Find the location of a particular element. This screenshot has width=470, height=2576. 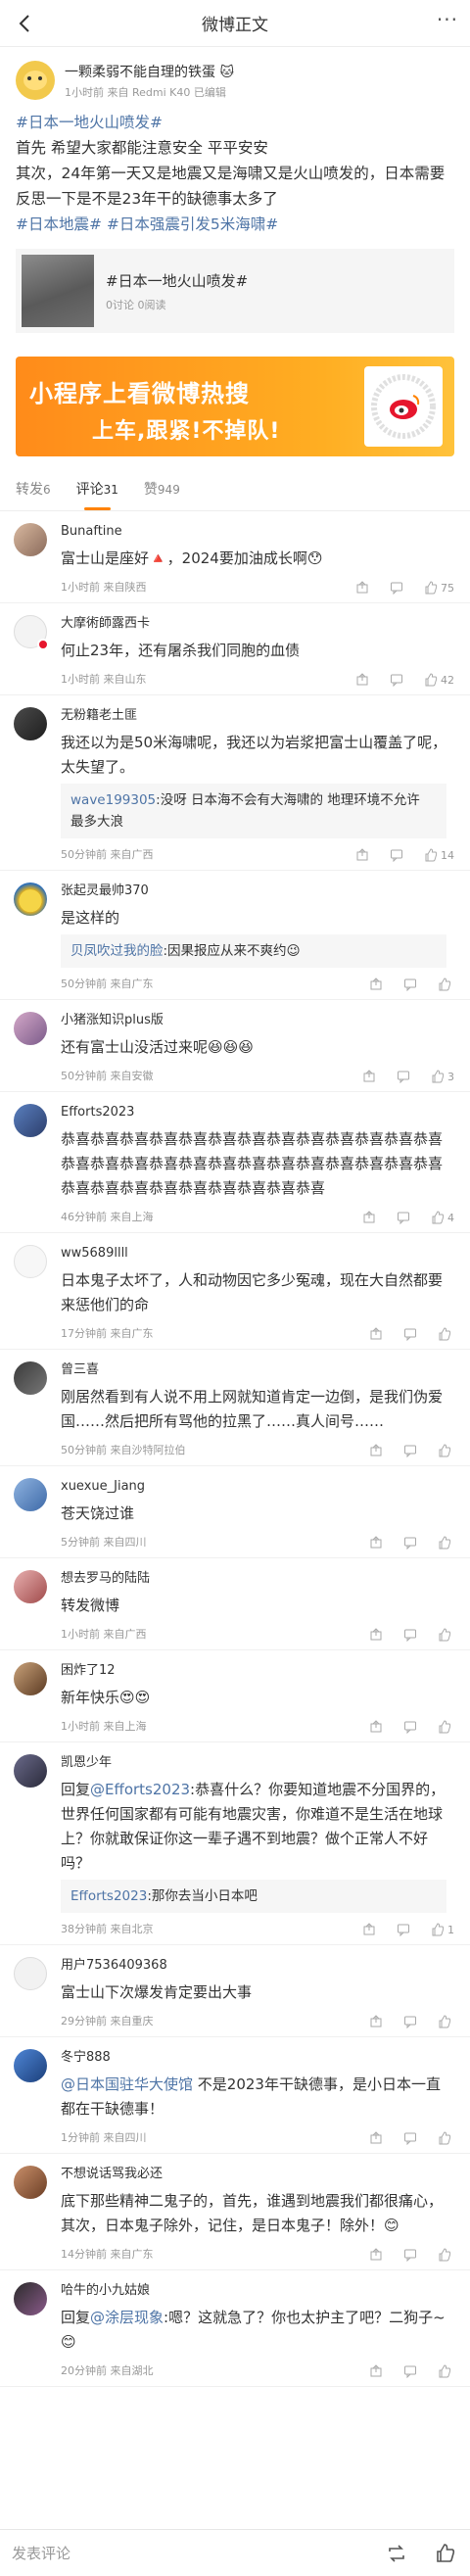

commenter-name: 哈牛的小九姑娘 is located at coordinates (257, 2291).